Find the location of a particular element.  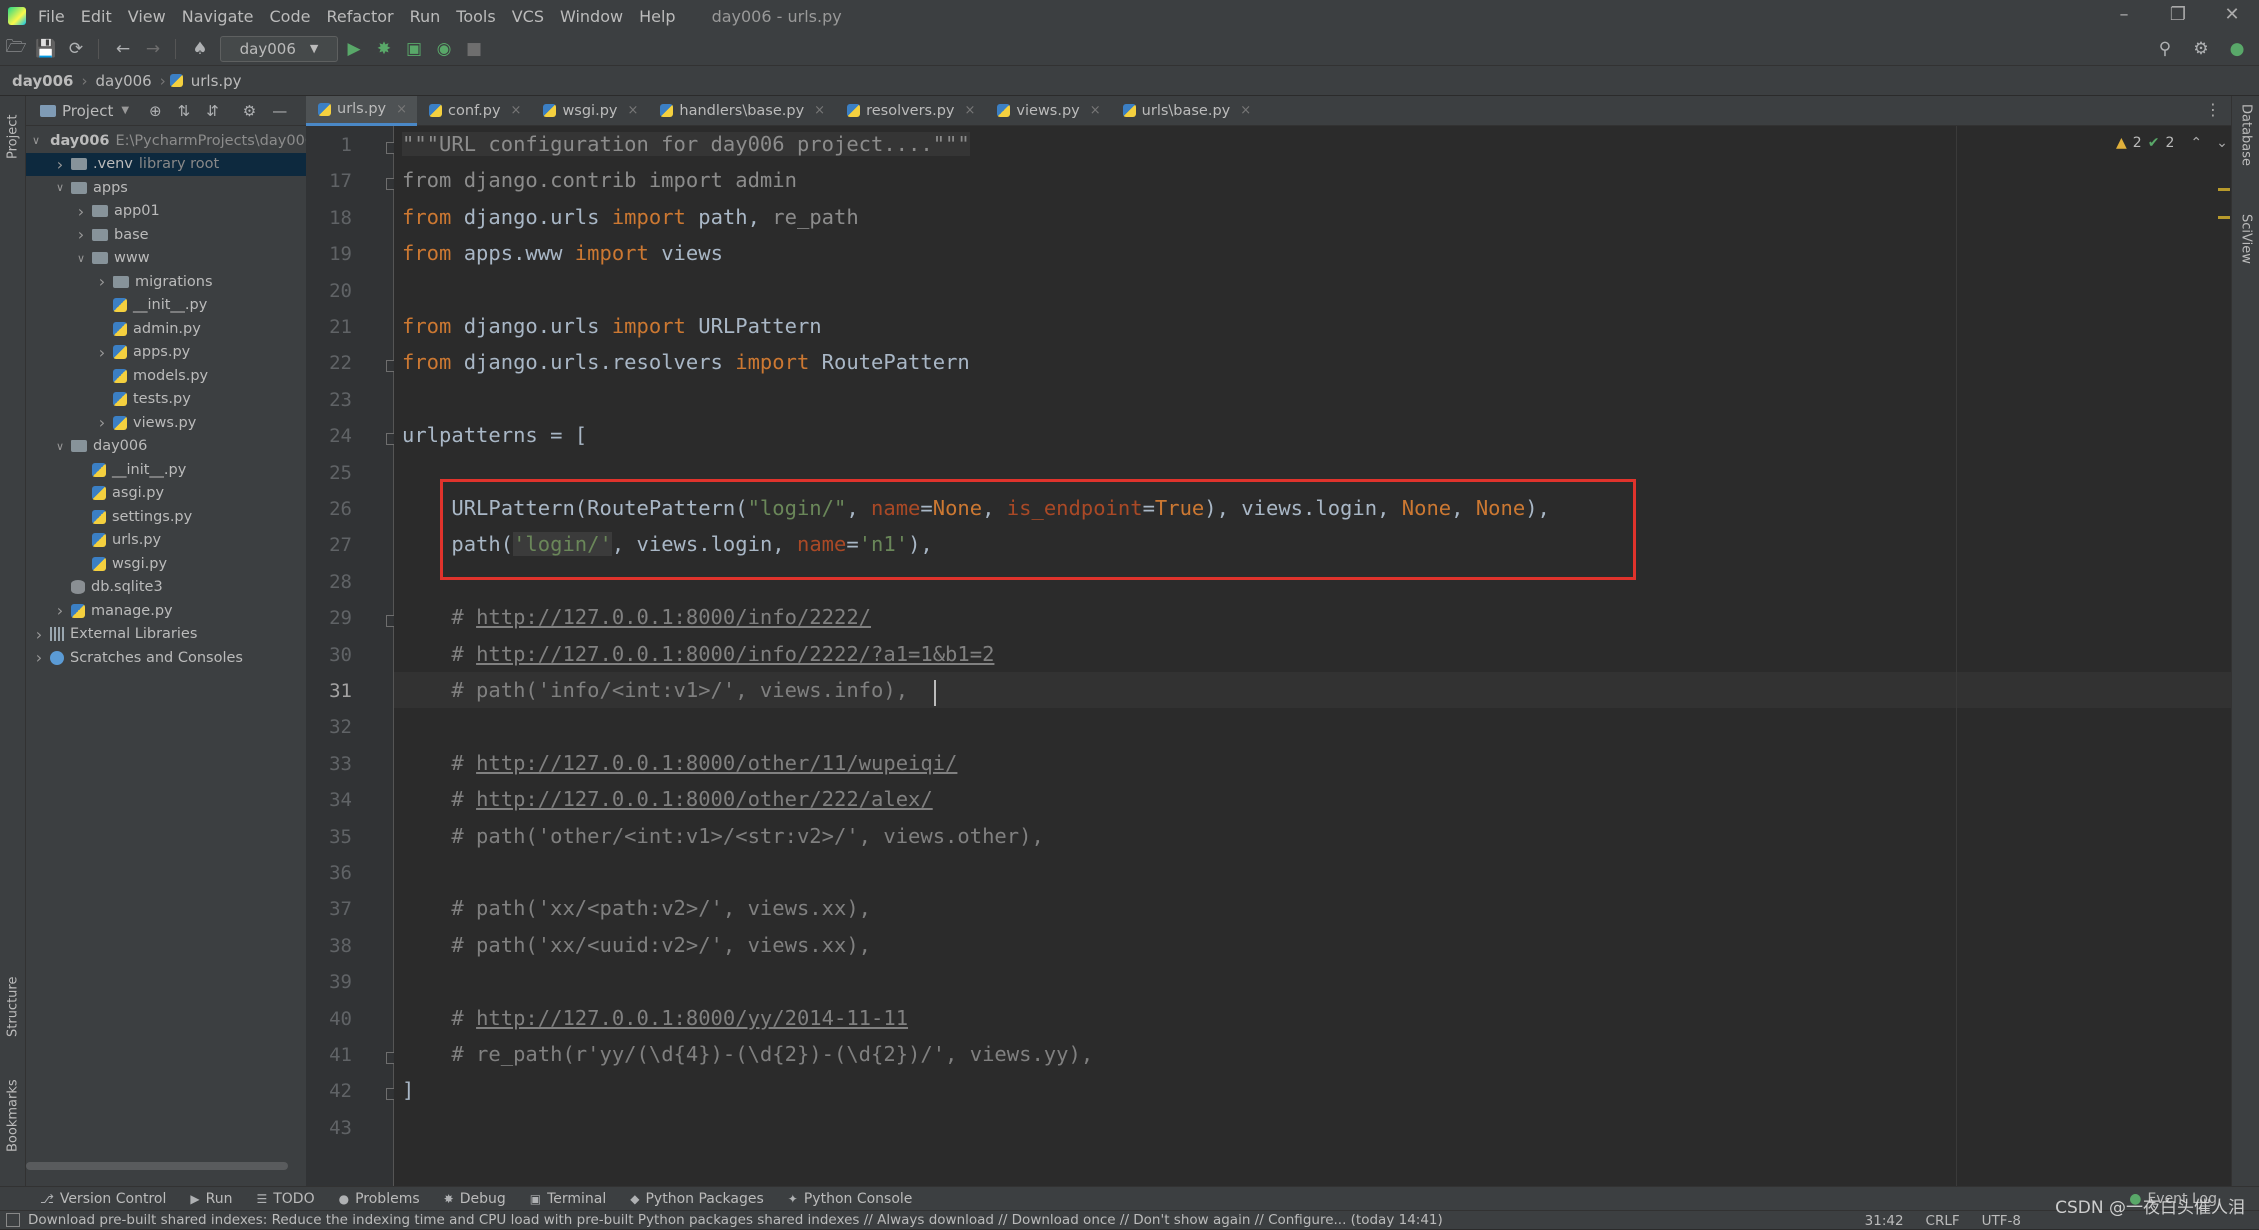

breadcrumb-item: day006 is located at coordinates (43, 81).